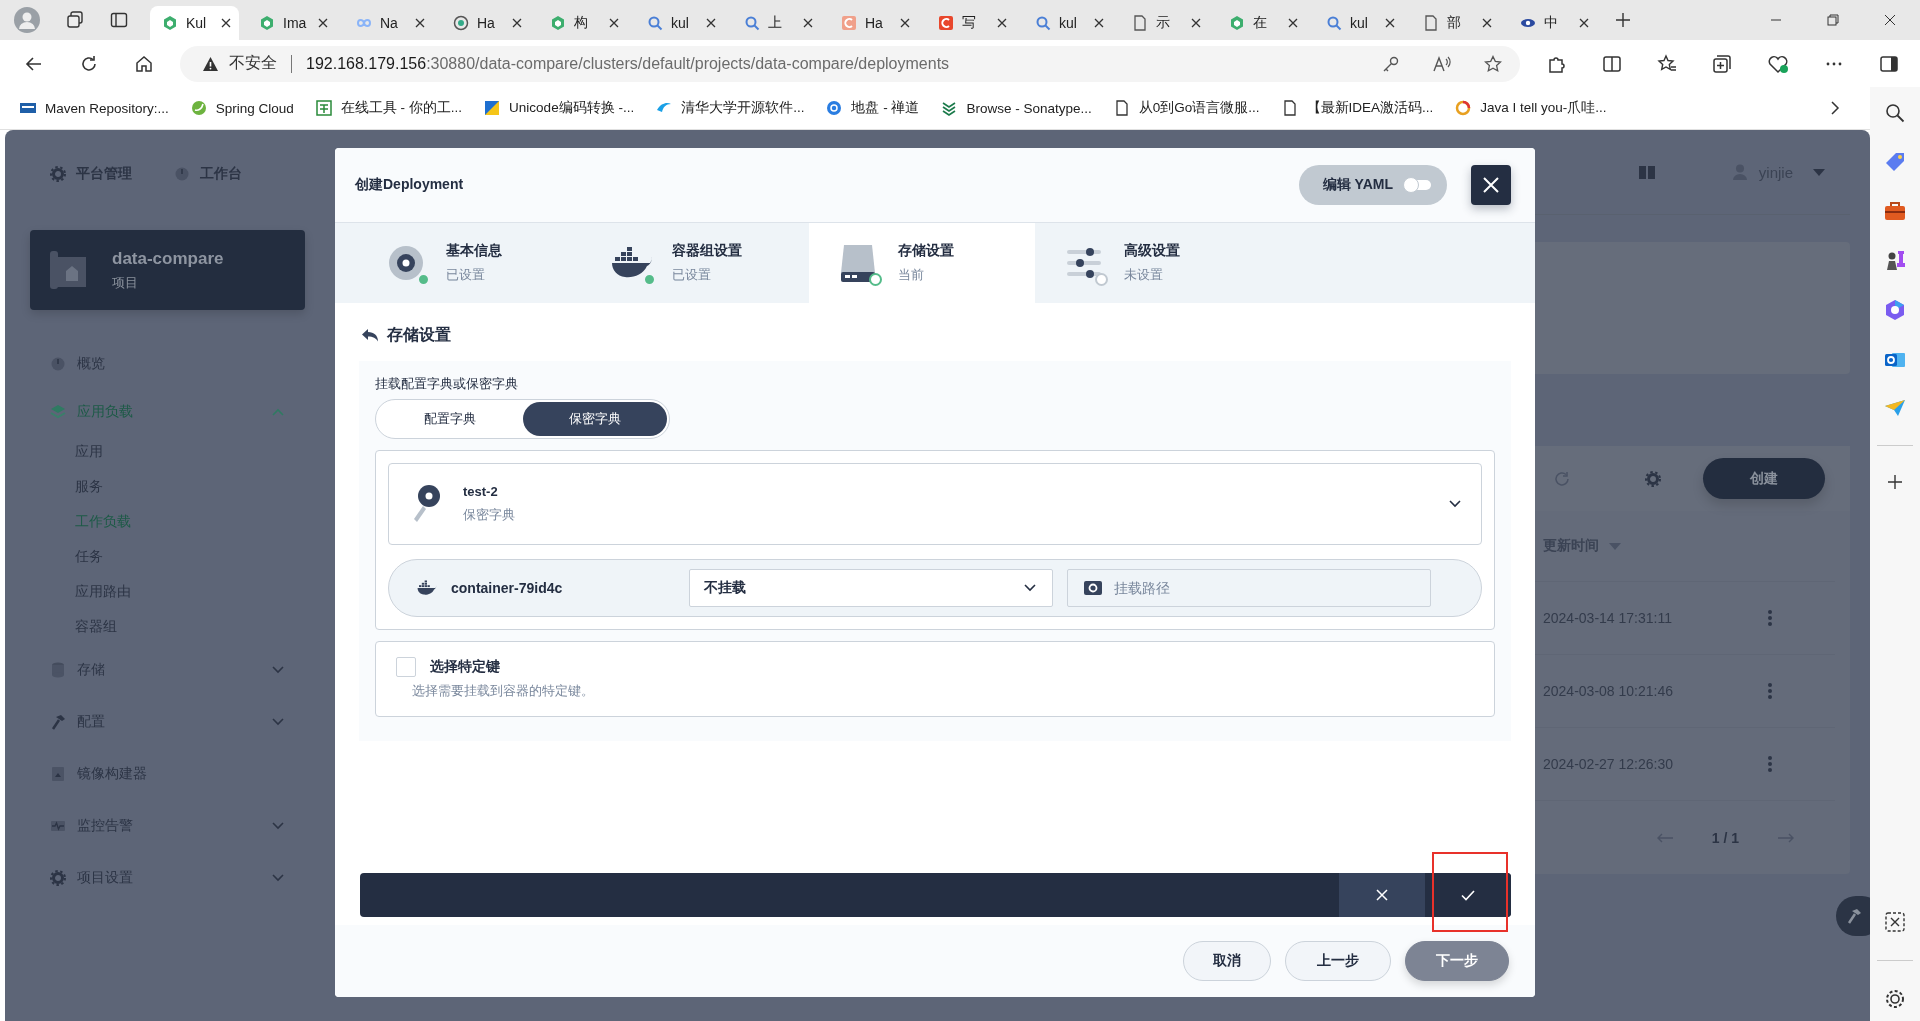 The image size is (1920, 1021). Describe the element at coordinates (253, 63) in the screenshot. I see `security-label: 不安全` at that location.